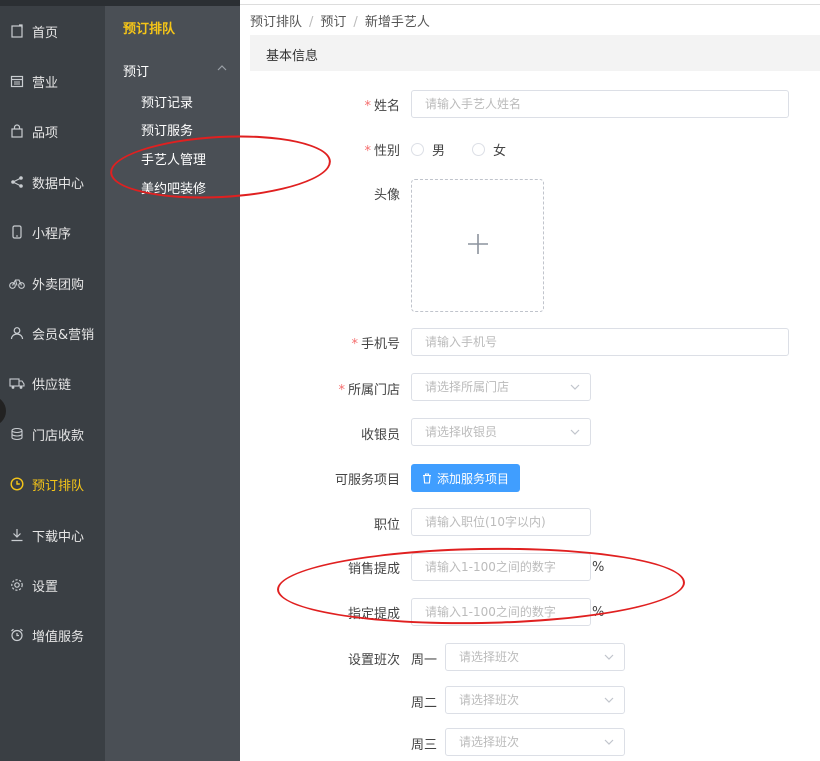 This screenshot has width=820, height=761. Describe the element at coordinates (58, 436) in the screenshot. I see `sidebar-item-label: 门店收款` at that location.